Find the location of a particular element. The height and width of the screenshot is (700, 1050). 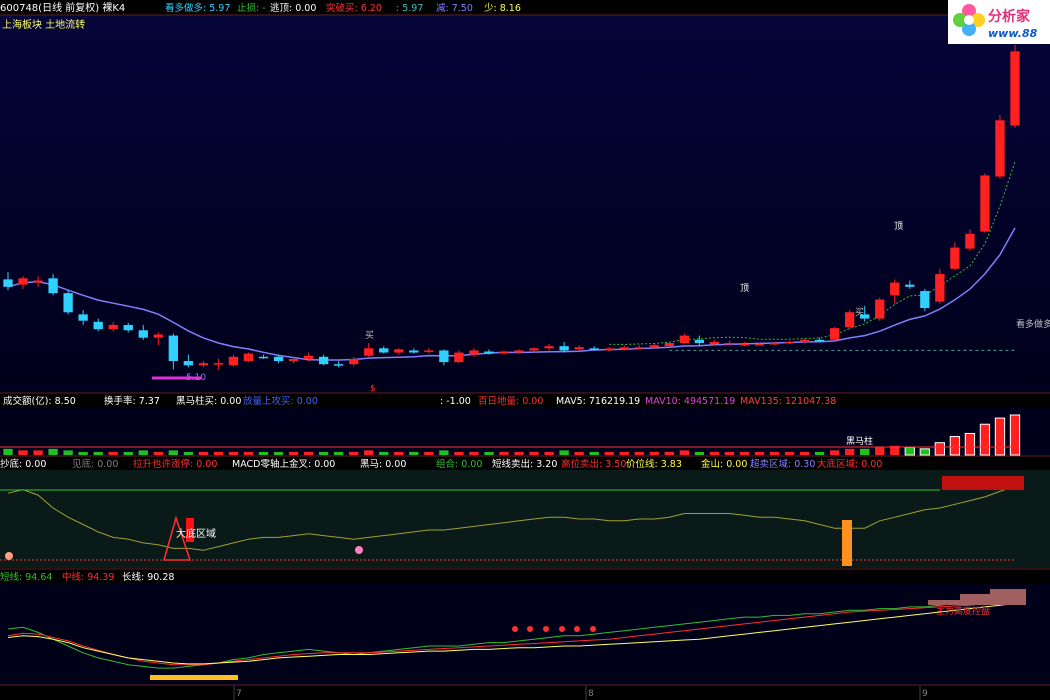

indicator1-pane is located at coordinates (525, 519).